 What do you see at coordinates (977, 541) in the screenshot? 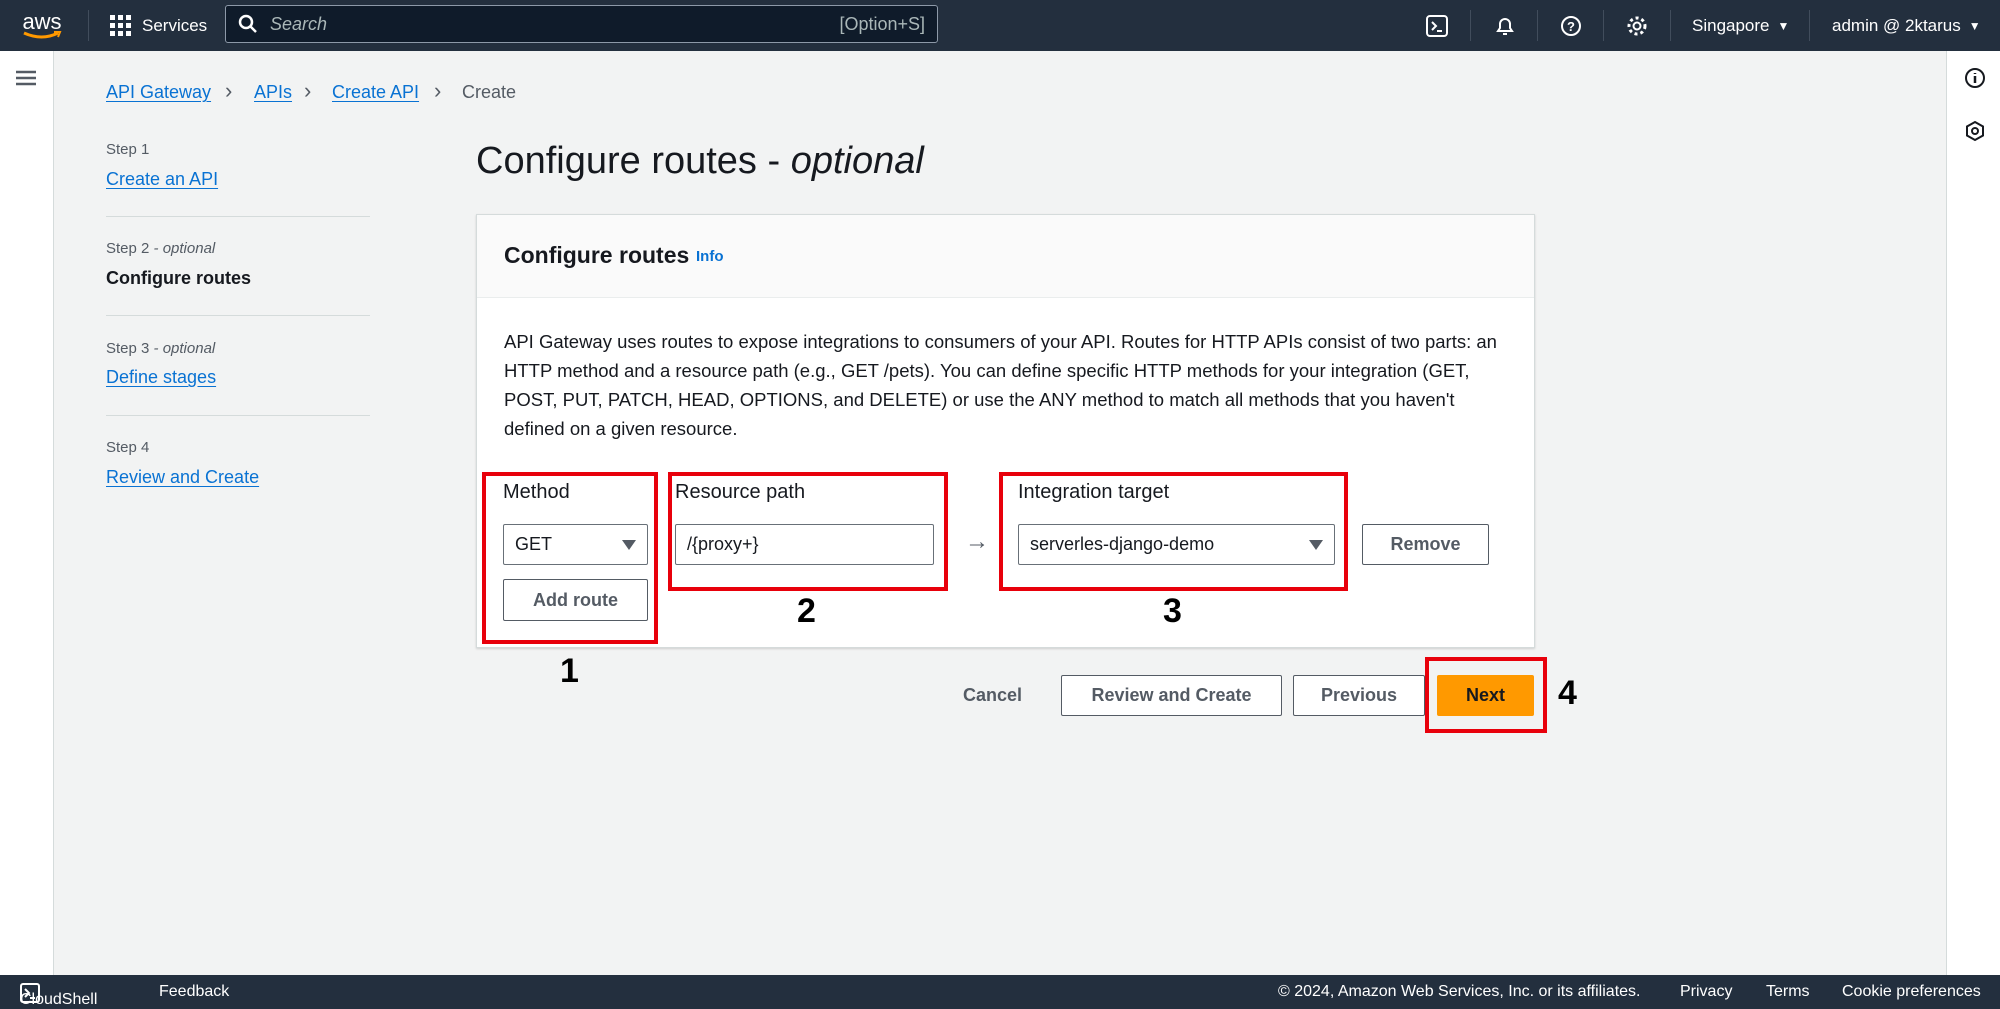
I see `arrow-right-icon: →` at bounding box center [977, 541].